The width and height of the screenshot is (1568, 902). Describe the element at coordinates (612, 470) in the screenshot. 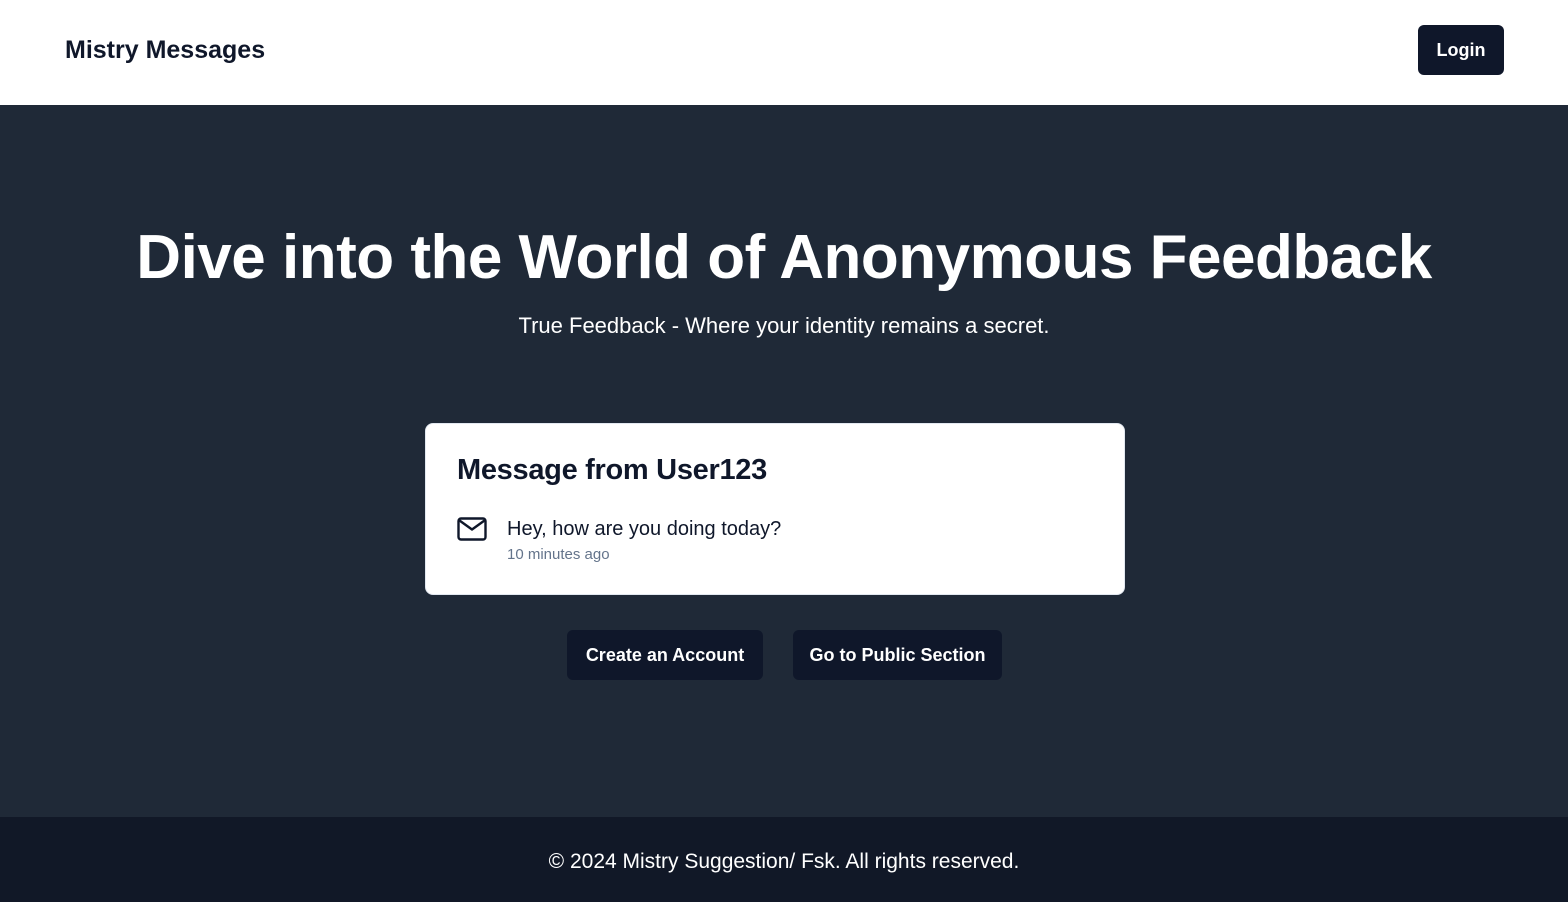

I see `message-card-title: Message from User123` at that location.